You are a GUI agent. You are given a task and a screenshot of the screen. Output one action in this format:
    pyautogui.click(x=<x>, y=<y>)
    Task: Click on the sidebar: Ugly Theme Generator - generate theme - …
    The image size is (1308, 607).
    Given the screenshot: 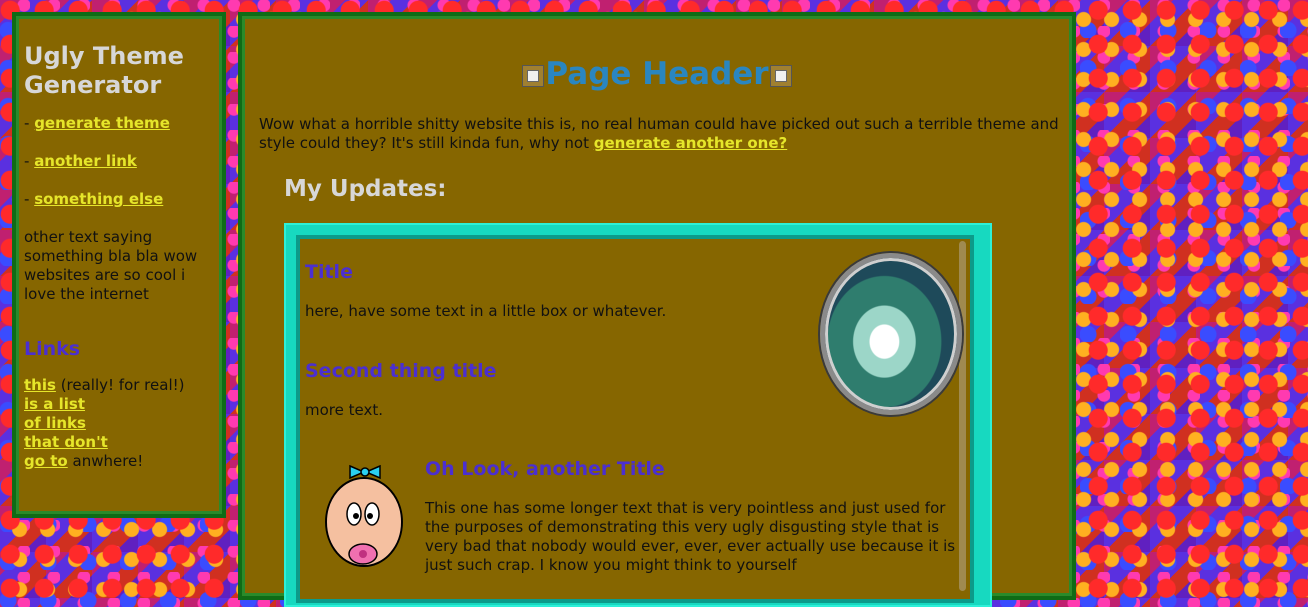 What is the action you would take?
    pyautogui.click(x=119, y=265)
    